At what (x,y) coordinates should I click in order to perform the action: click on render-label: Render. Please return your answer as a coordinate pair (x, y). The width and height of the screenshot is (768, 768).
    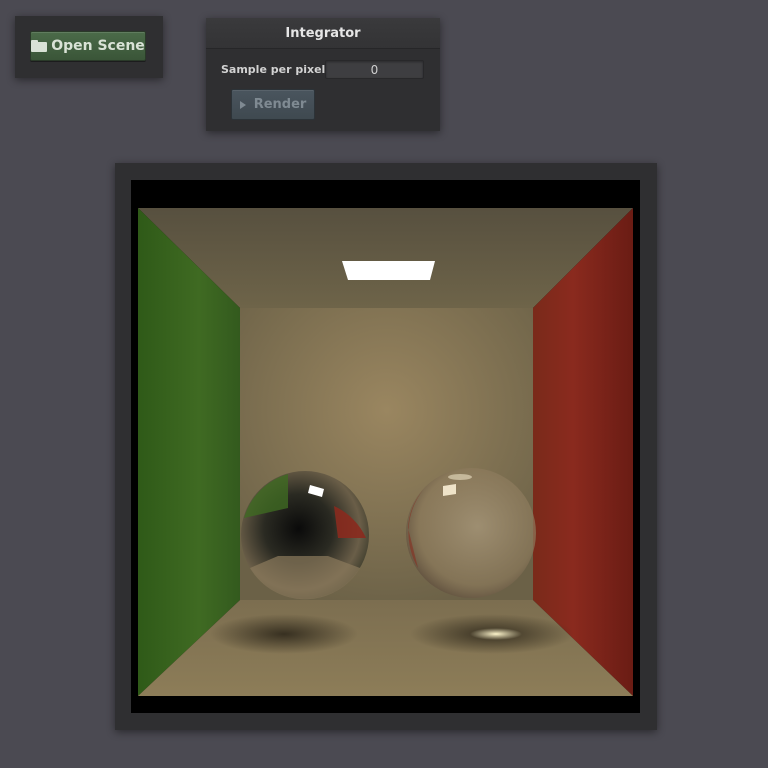
    Looking at the image, I should click on (280, 104).